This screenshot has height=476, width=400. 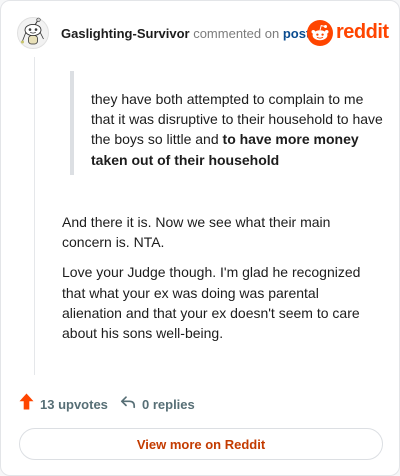 I want to click on reply-arrow-icon, so click(x=128, y=404).